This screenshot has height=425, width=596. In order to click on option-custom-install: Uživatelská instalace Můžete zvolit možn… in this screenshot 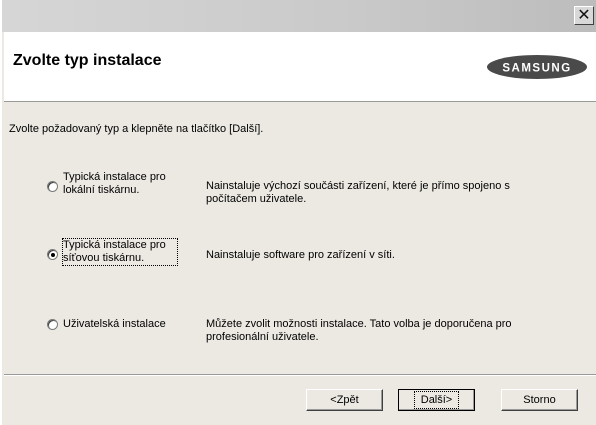, I will do `click(299, 338)`.